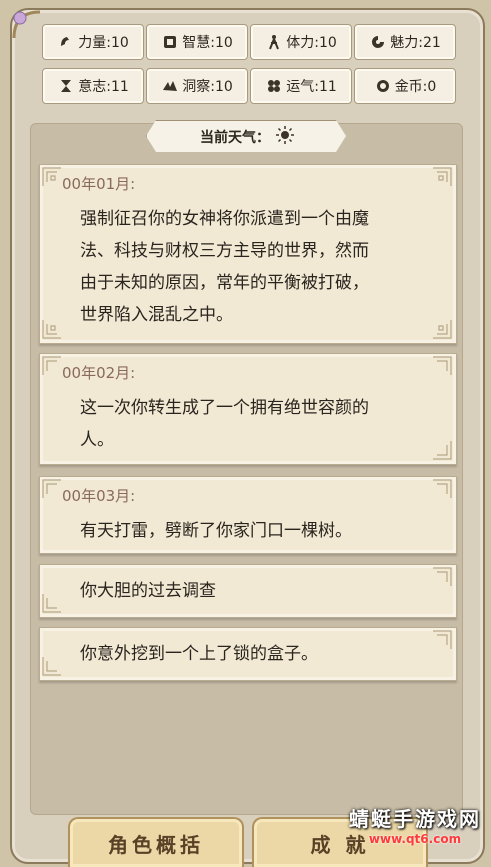 The image size is (491, 867). I want to click on stat-will: 意志:11, so click(93, 86).